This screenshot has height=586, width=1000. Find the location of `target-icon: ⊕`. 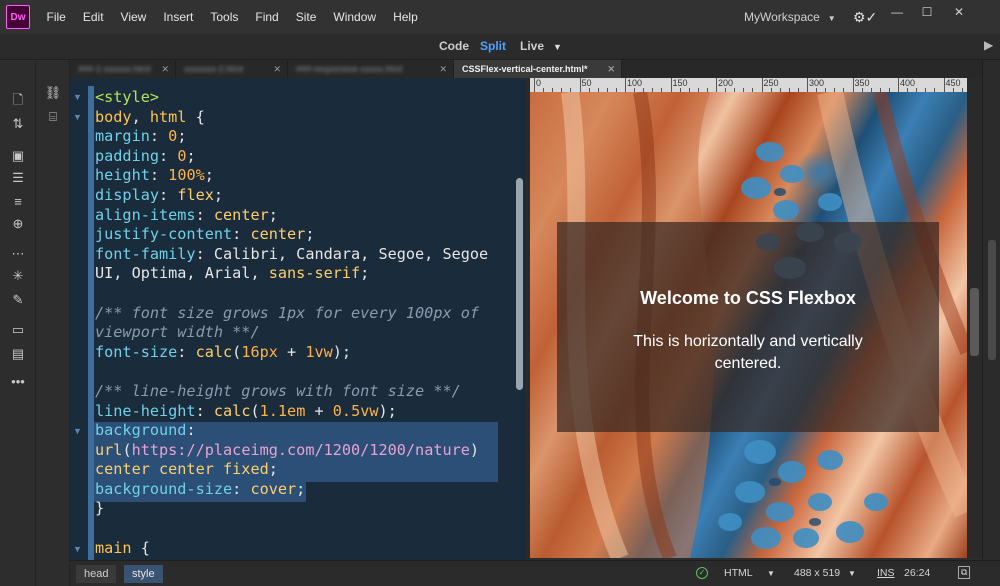

target-icon: ⊕ is located at coordinates (18, 224).